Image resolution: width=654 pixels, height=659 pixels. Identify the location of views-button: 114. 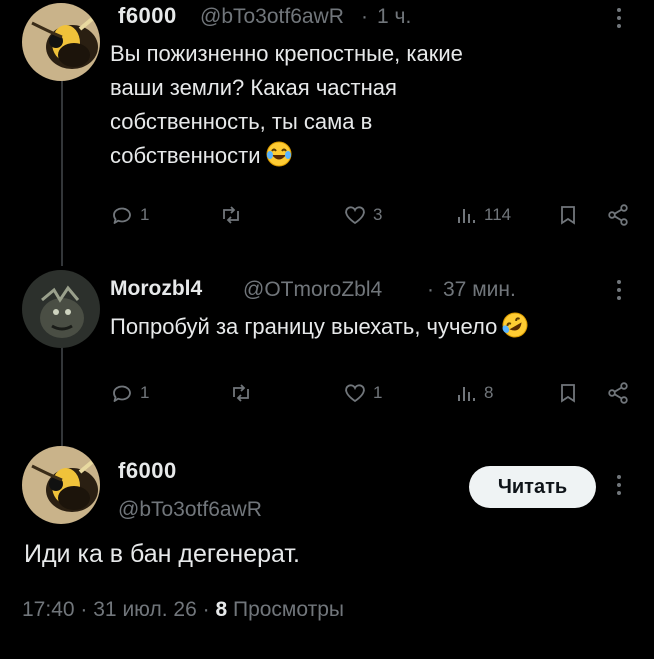
(482, 215).